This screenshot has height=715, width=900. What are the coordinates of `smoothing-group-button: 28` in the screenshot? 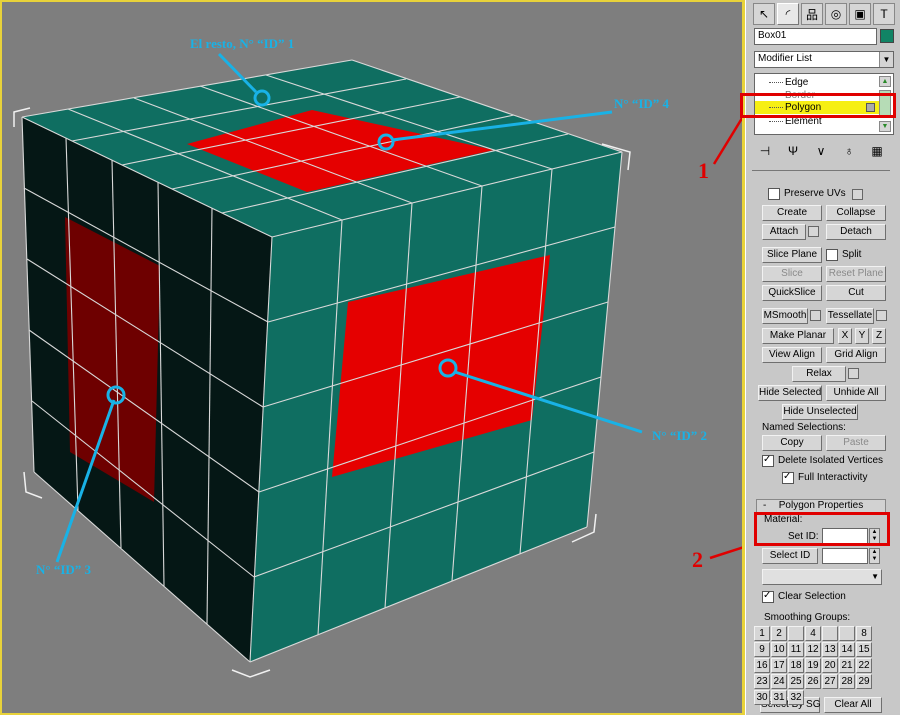 It's located at (847, 681).